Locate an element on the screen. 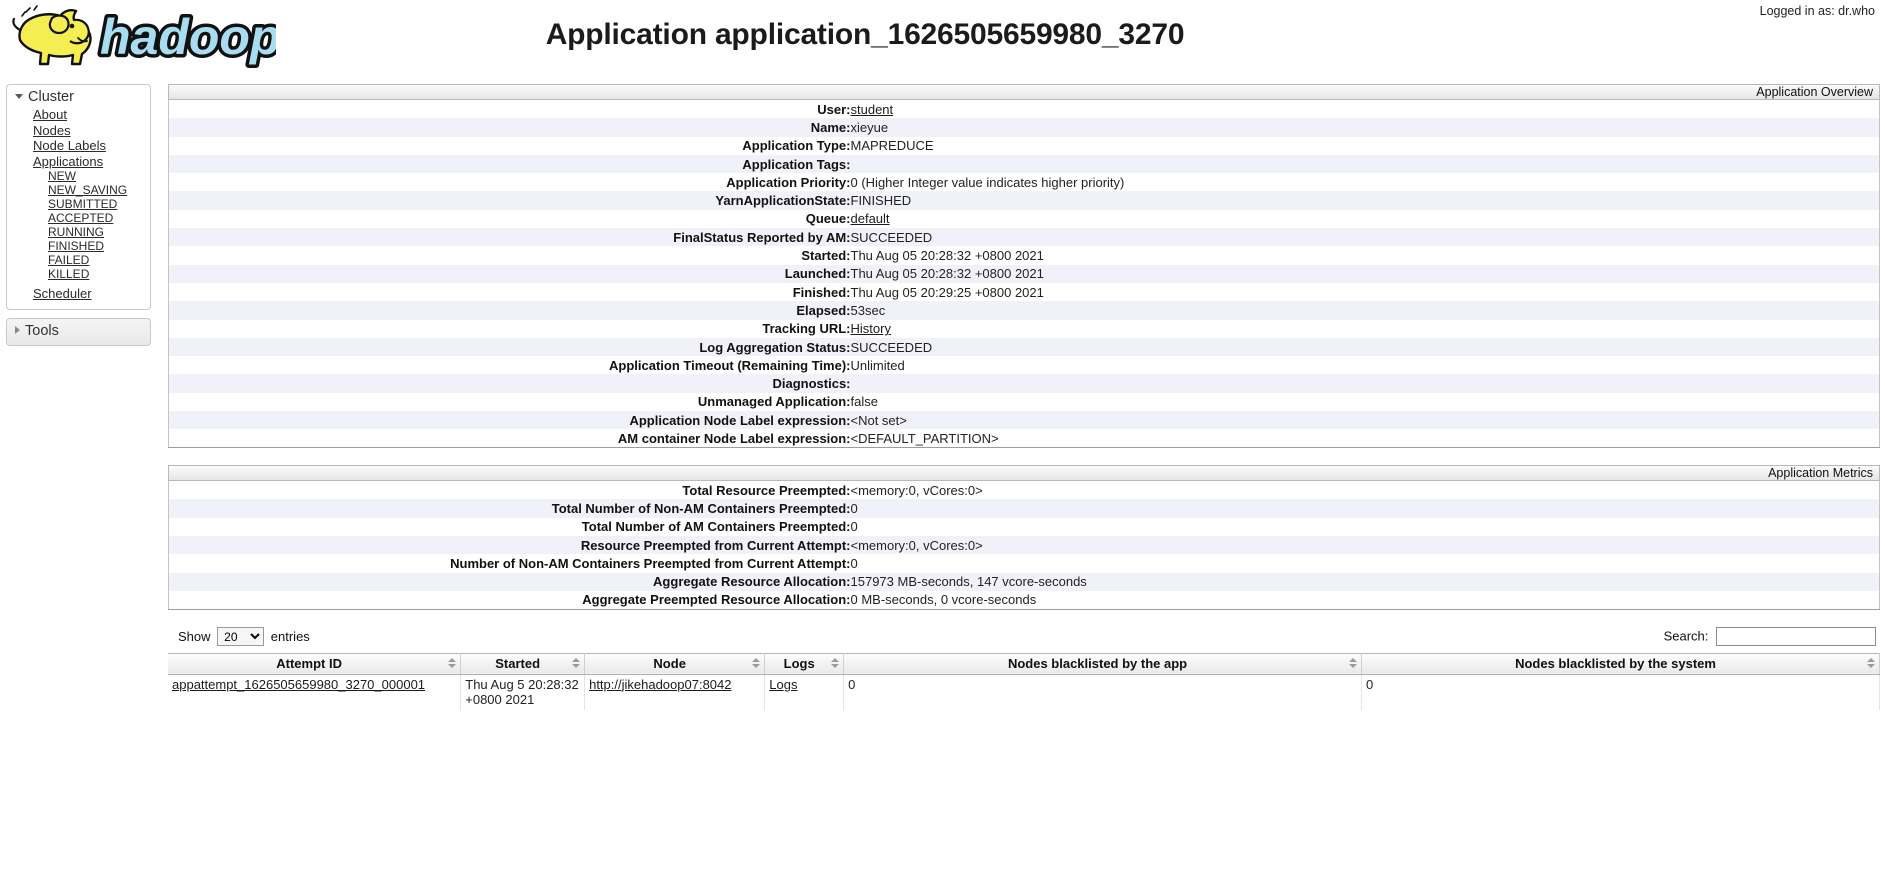  column-label-started: Started is located at coordinates (518, 664).